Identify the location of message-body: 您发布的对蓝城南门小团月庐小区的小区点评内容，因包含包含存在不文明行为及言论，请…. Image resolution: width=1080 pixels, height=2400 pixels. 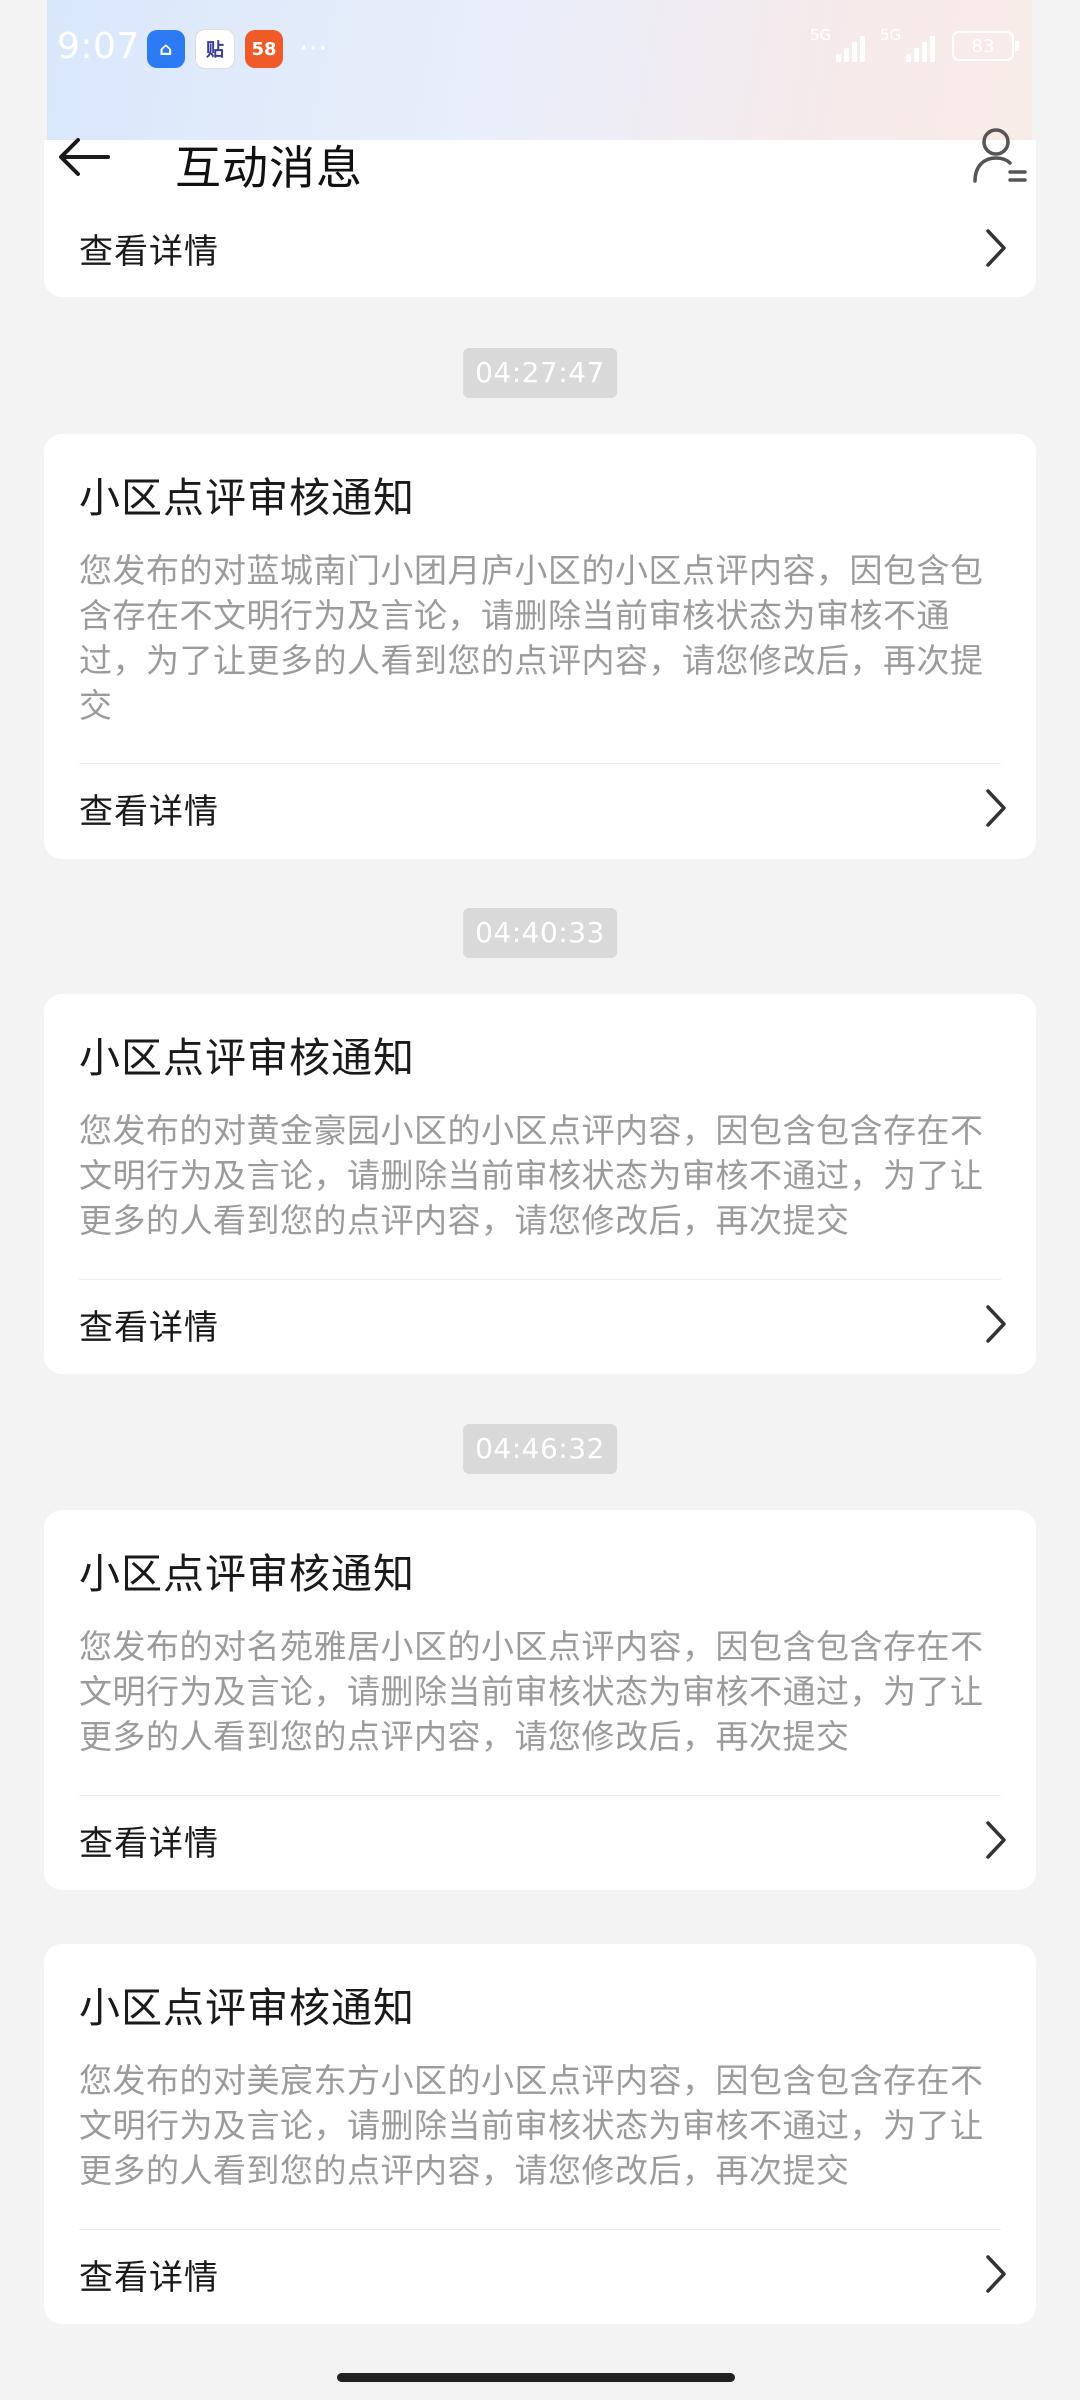
(531, 638).